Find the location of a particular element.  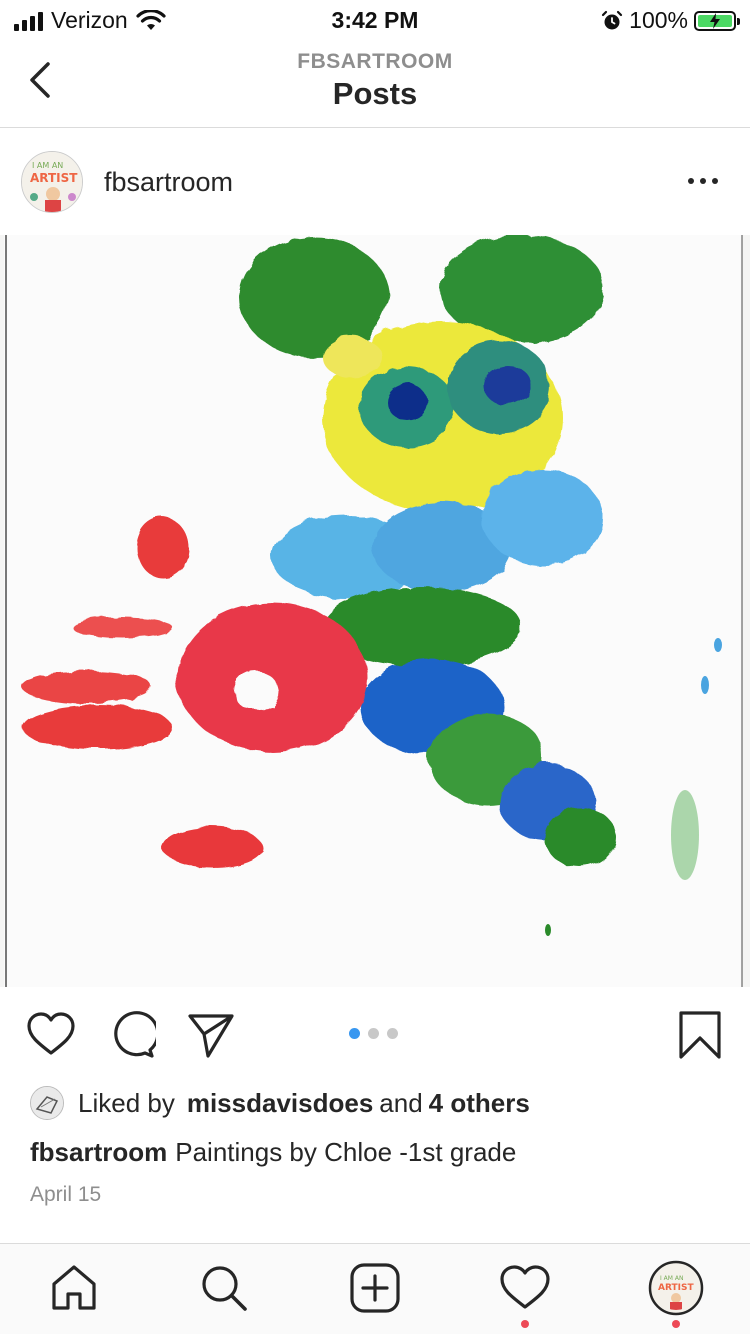

carousel-dots is located at coordinates (373, 1033).